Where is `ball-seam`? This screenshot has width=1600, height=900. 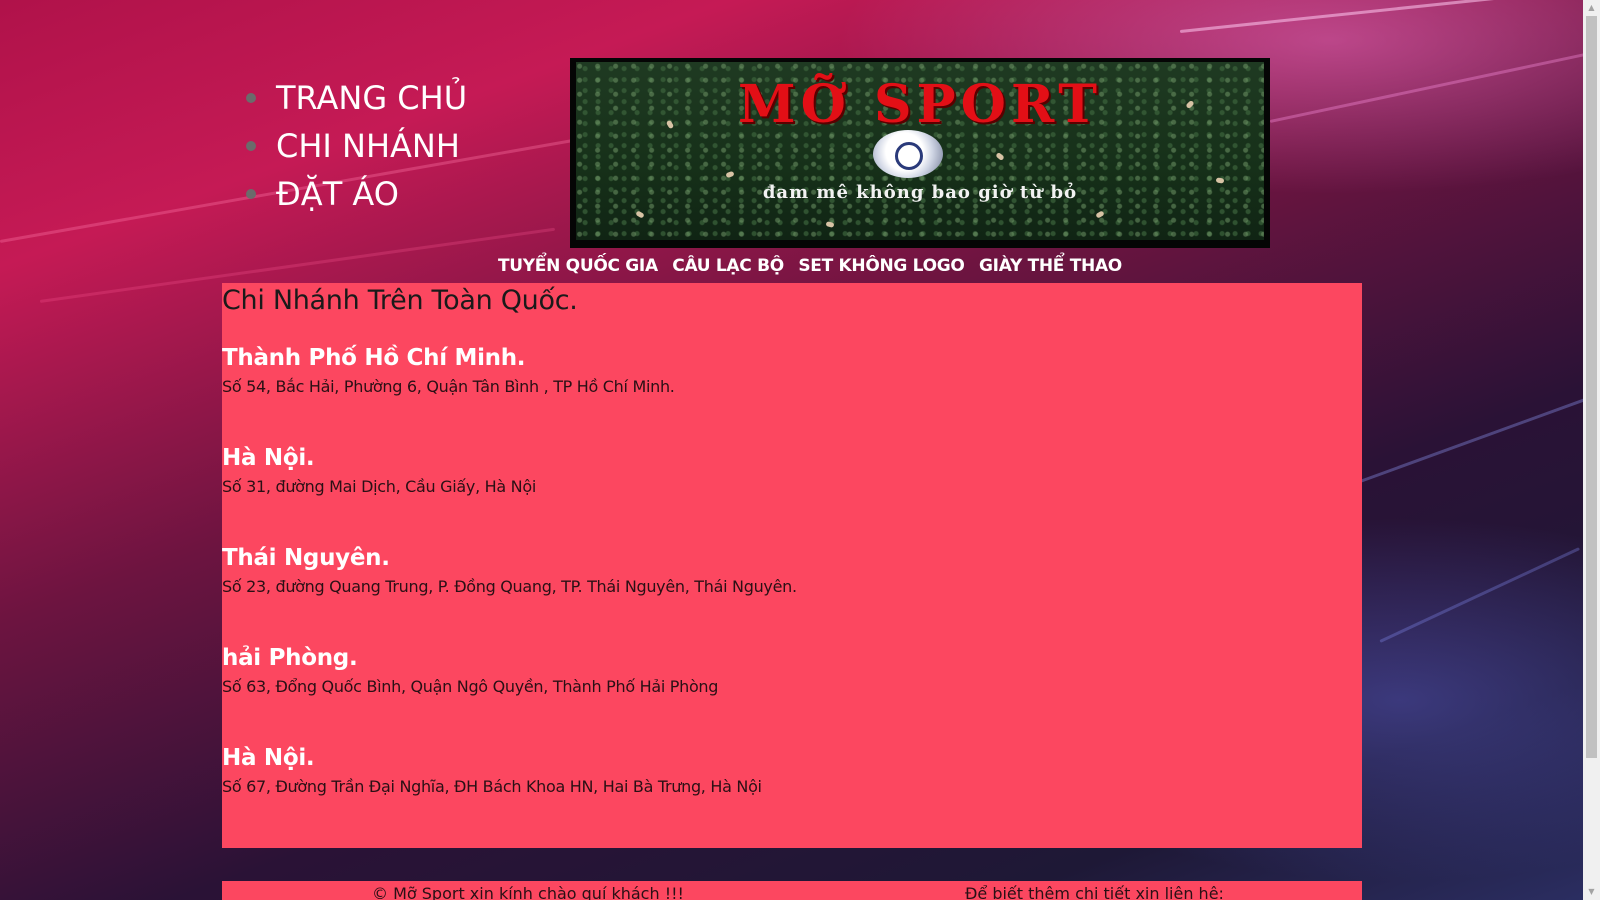 ball-seam is located at coordinates (909, 156).